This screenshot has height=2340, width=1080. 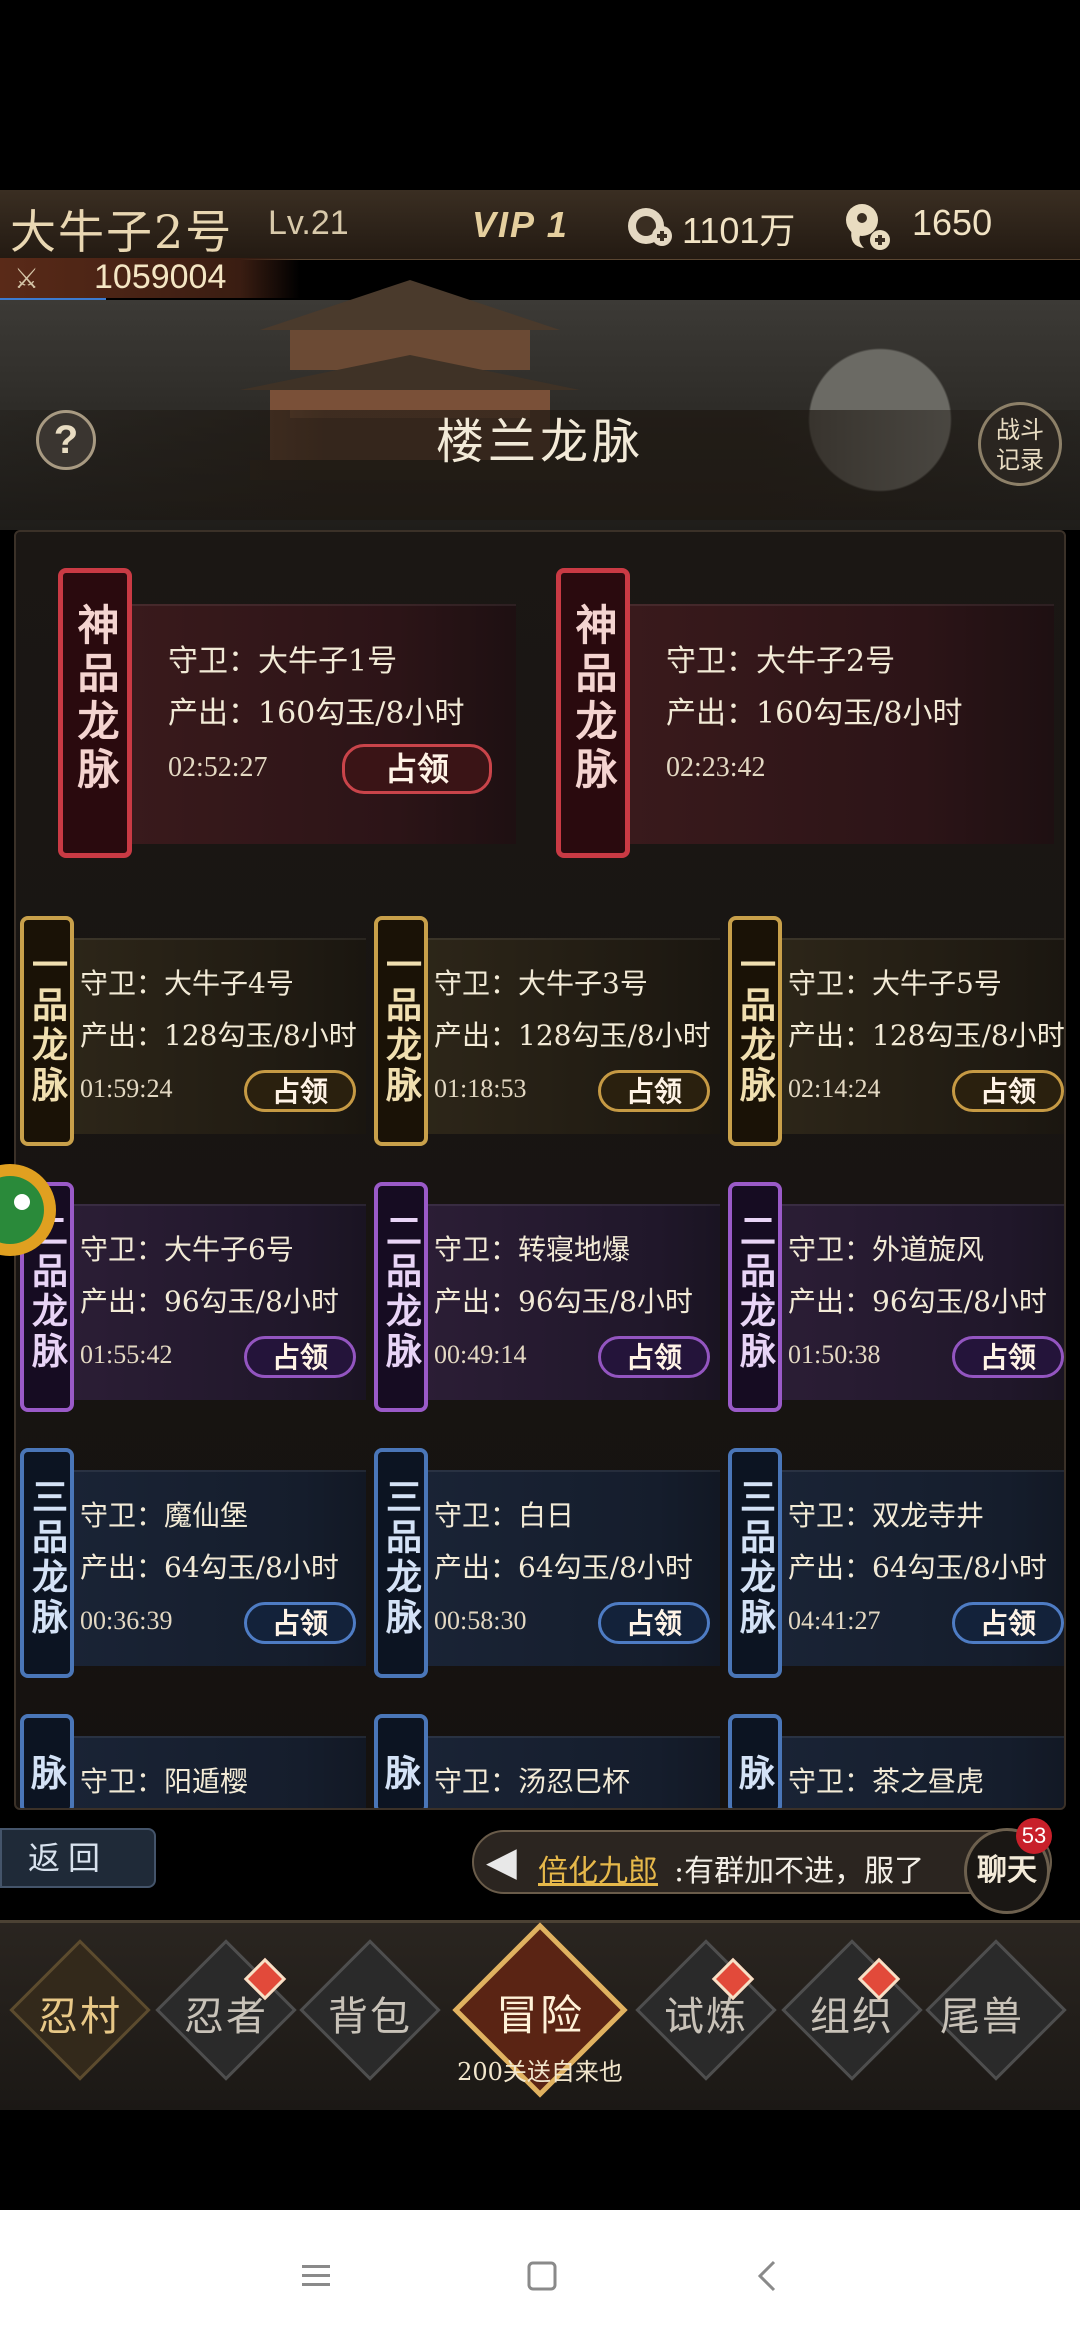 What do you see at coordinates (78, 1858) in the screenshot?
I see `back-button: 返回` at bounding box center [78, 1858].